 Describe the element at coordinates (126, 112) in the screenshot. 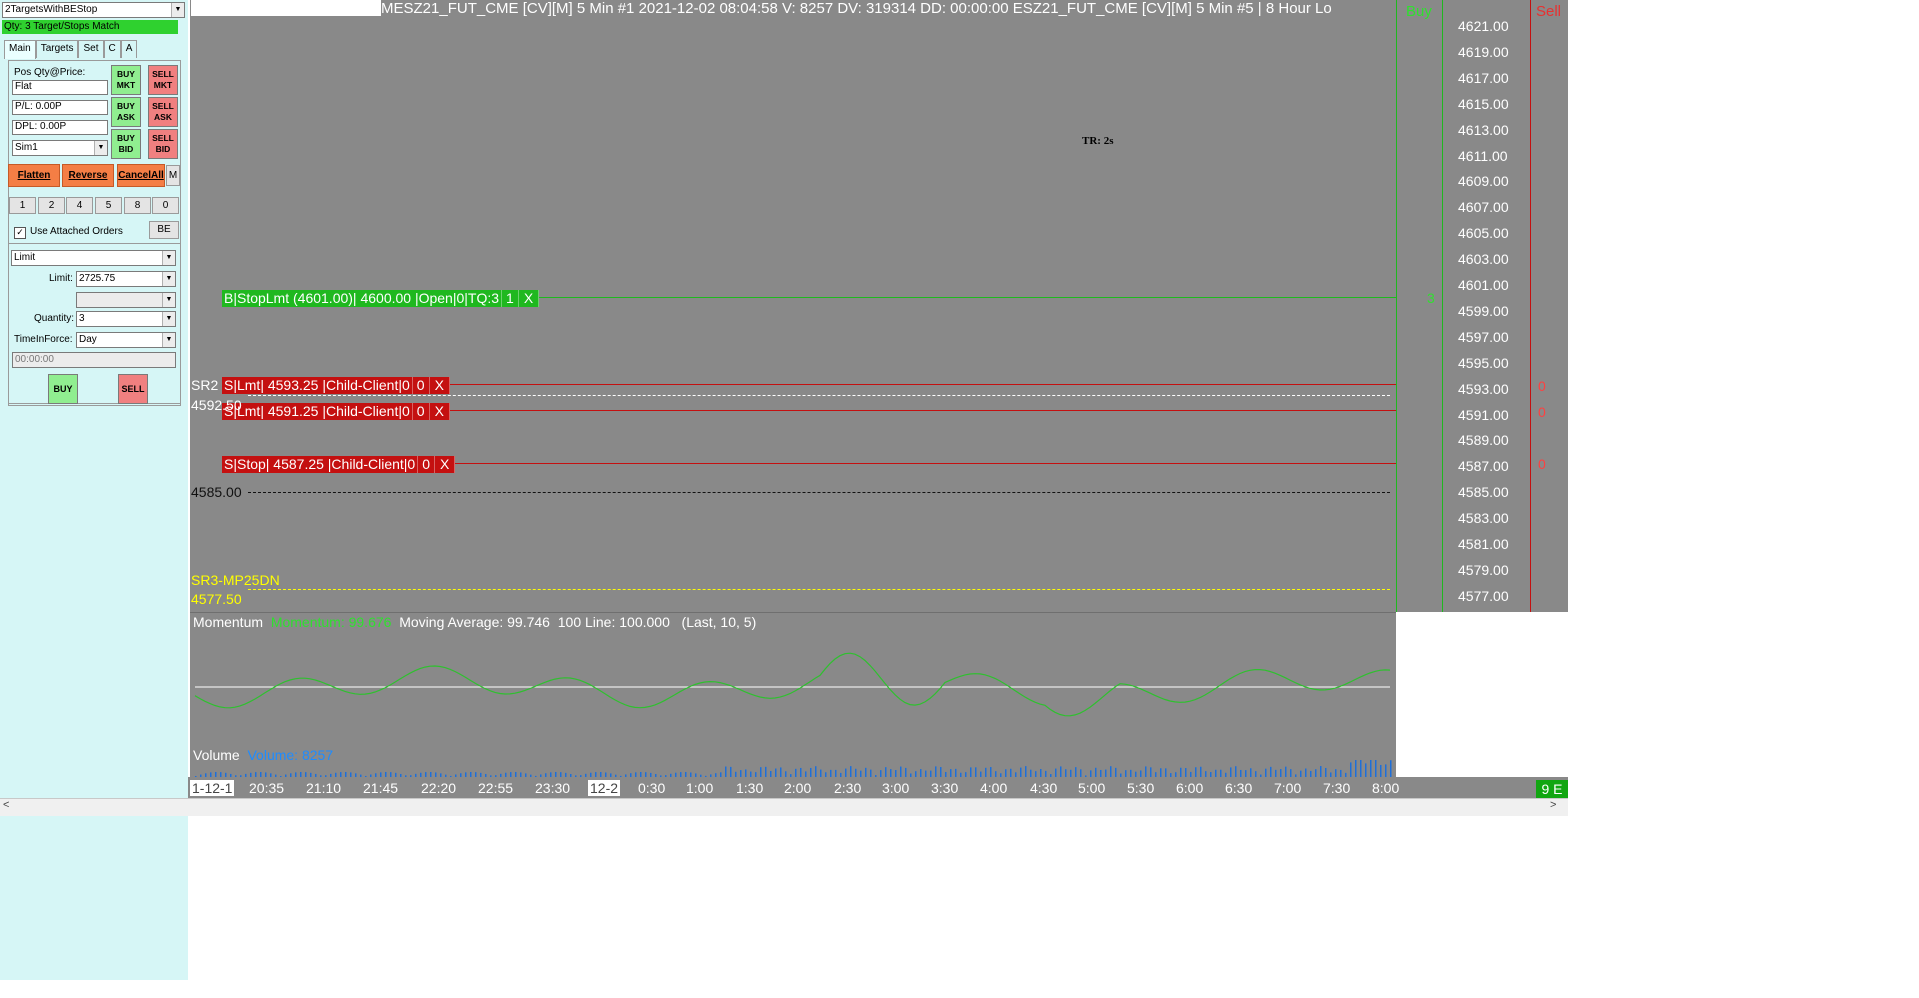

I see `buy-ask-button: BUY ASK` at that location.